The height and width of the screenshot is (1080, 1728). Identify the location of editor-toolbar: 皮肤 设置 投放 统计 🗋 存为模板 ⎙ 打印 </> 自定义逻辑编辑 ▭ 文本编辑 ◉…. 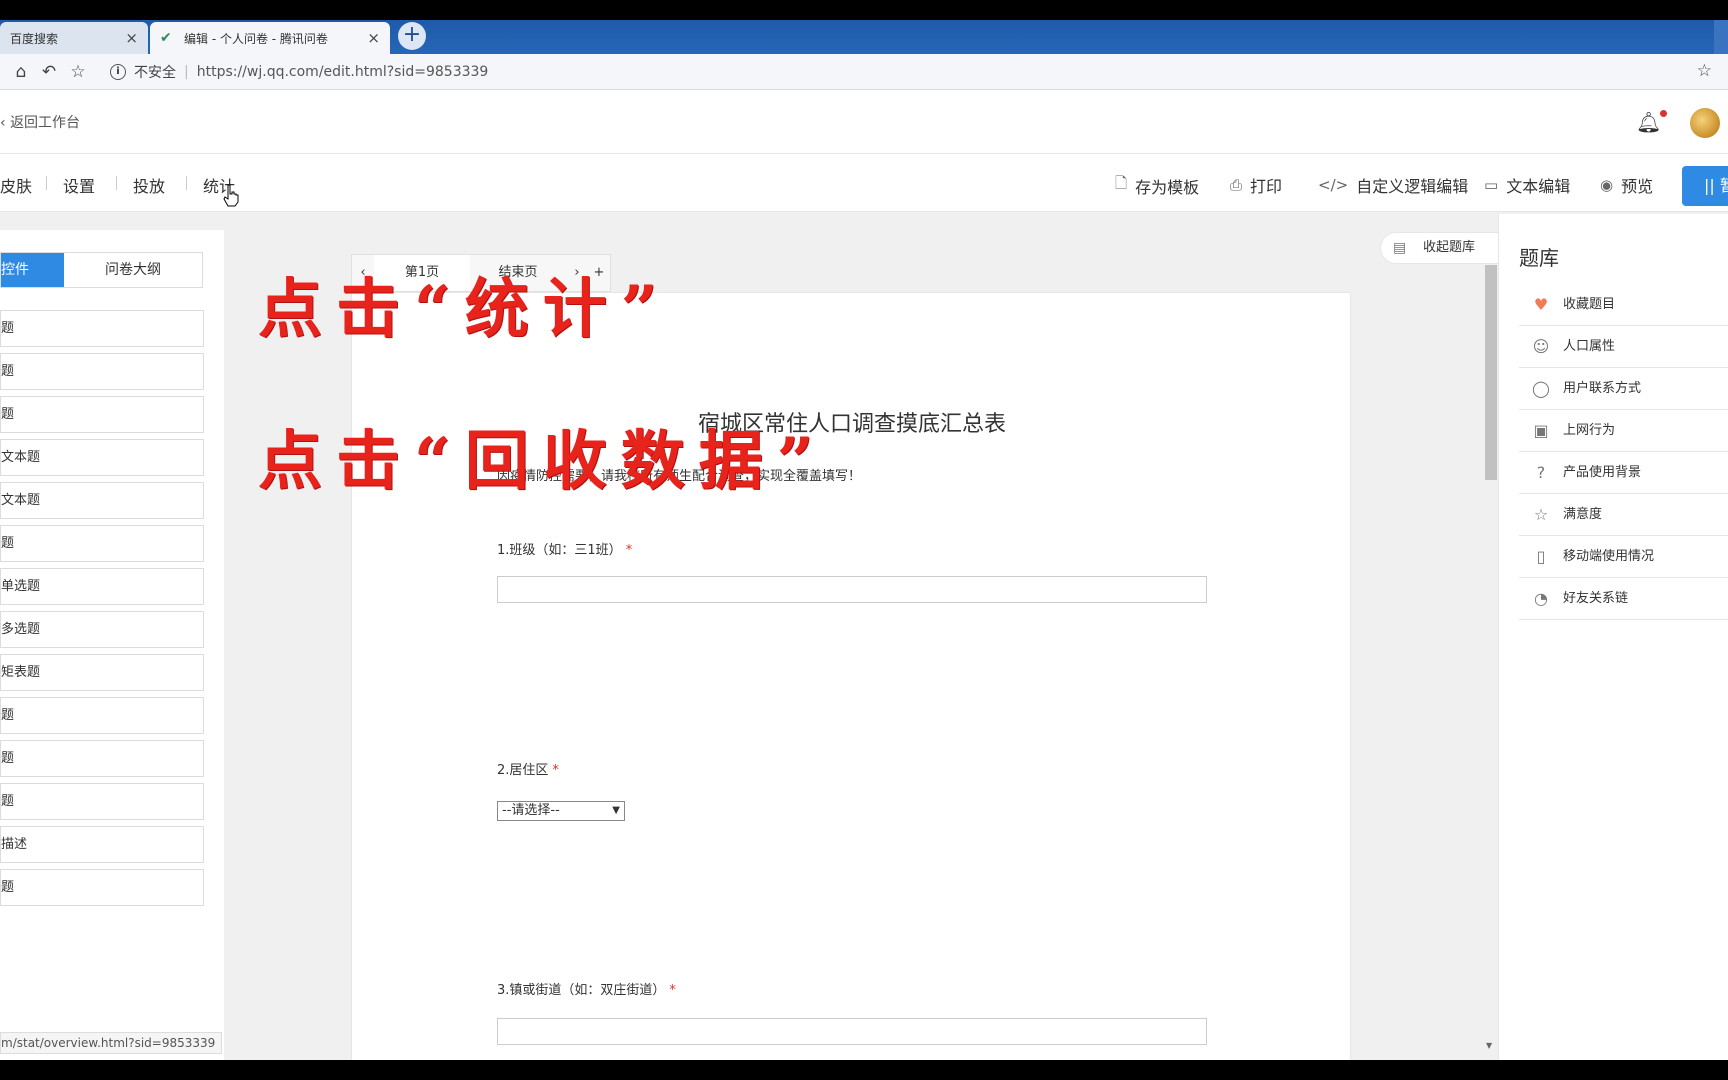
(864, 183).